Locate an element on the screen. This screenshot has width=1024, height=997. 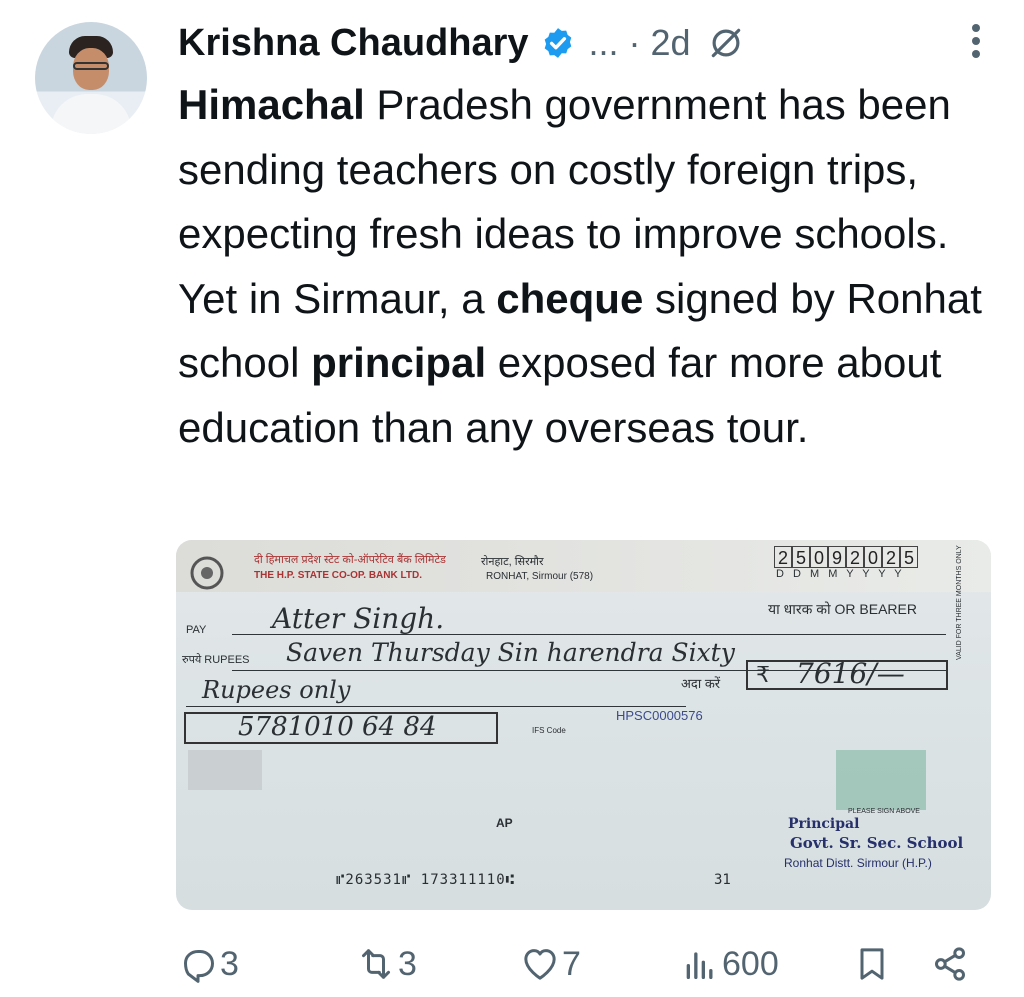
verified-badge-icon is located at coordinates (557, 43).